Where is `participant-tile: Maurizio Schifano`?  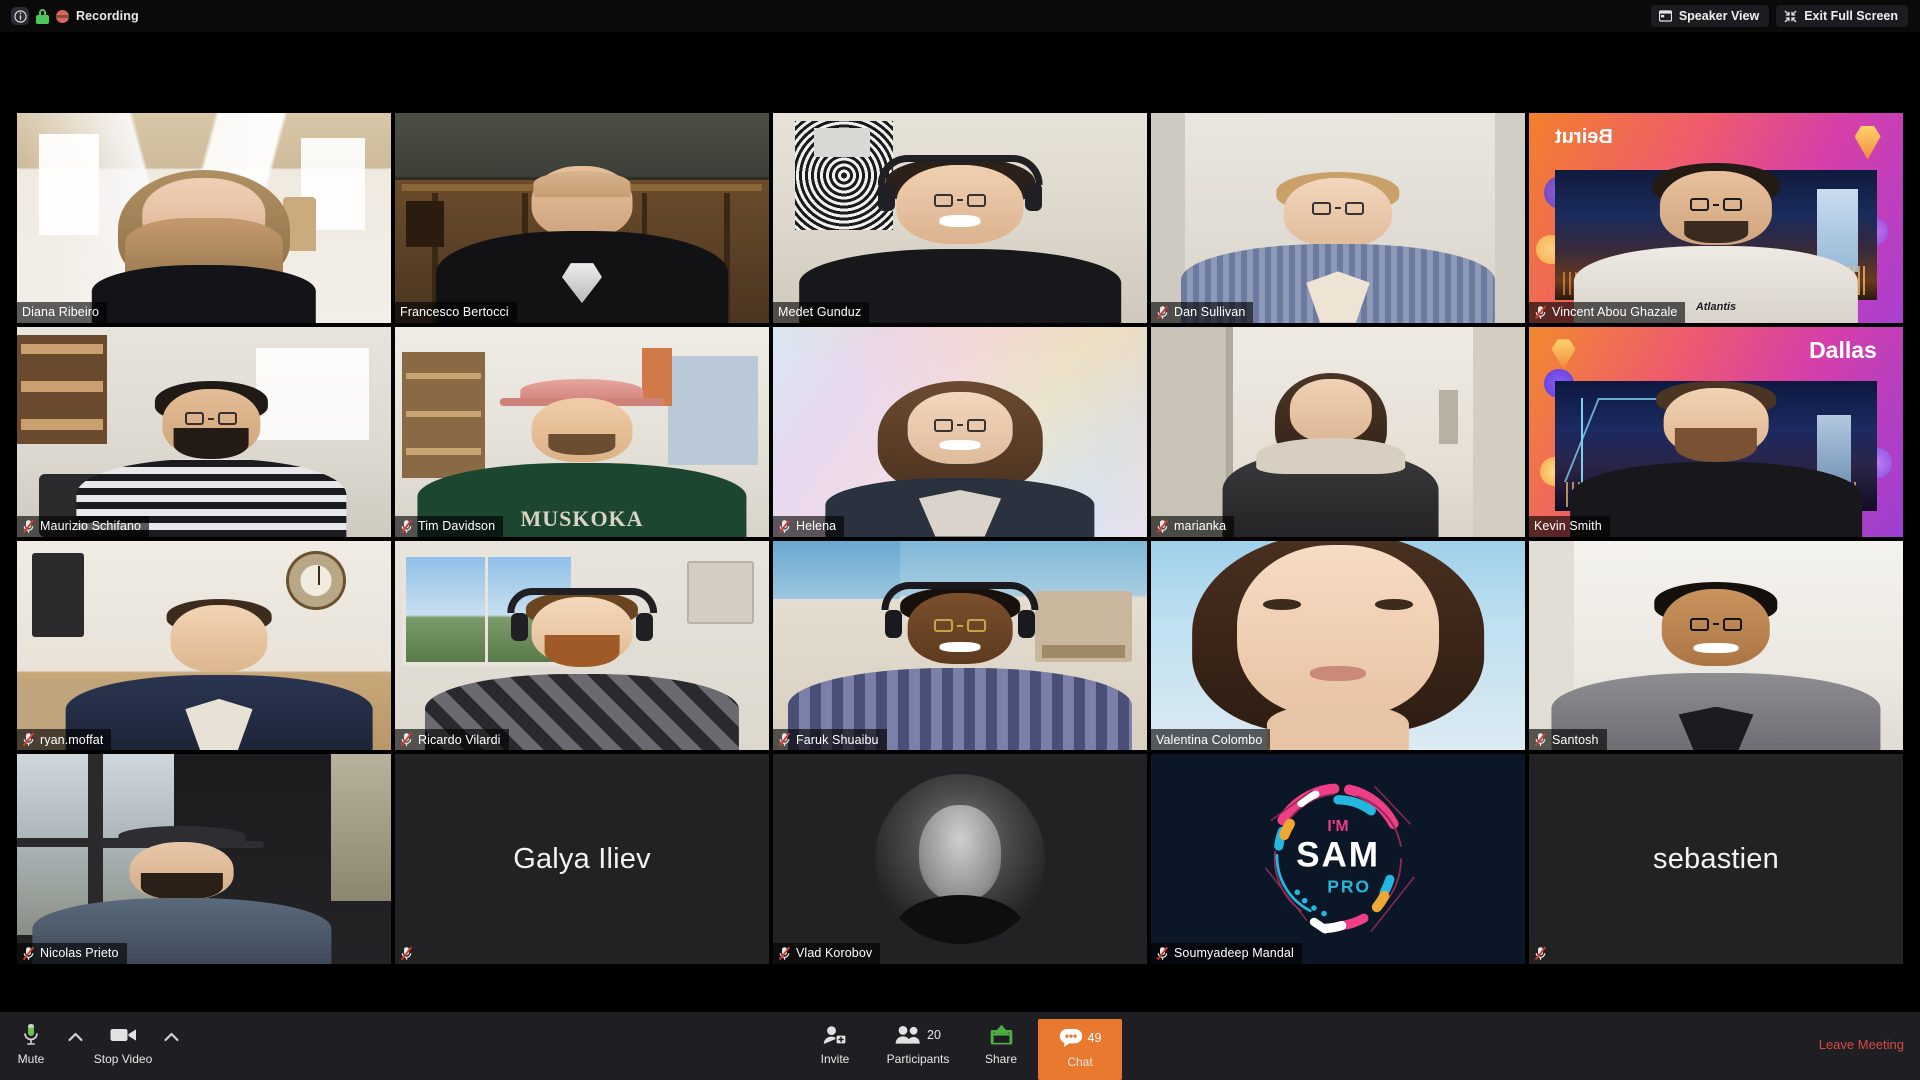 participant-tile: Maurizio Schifano is located at coordinates (204, 431).